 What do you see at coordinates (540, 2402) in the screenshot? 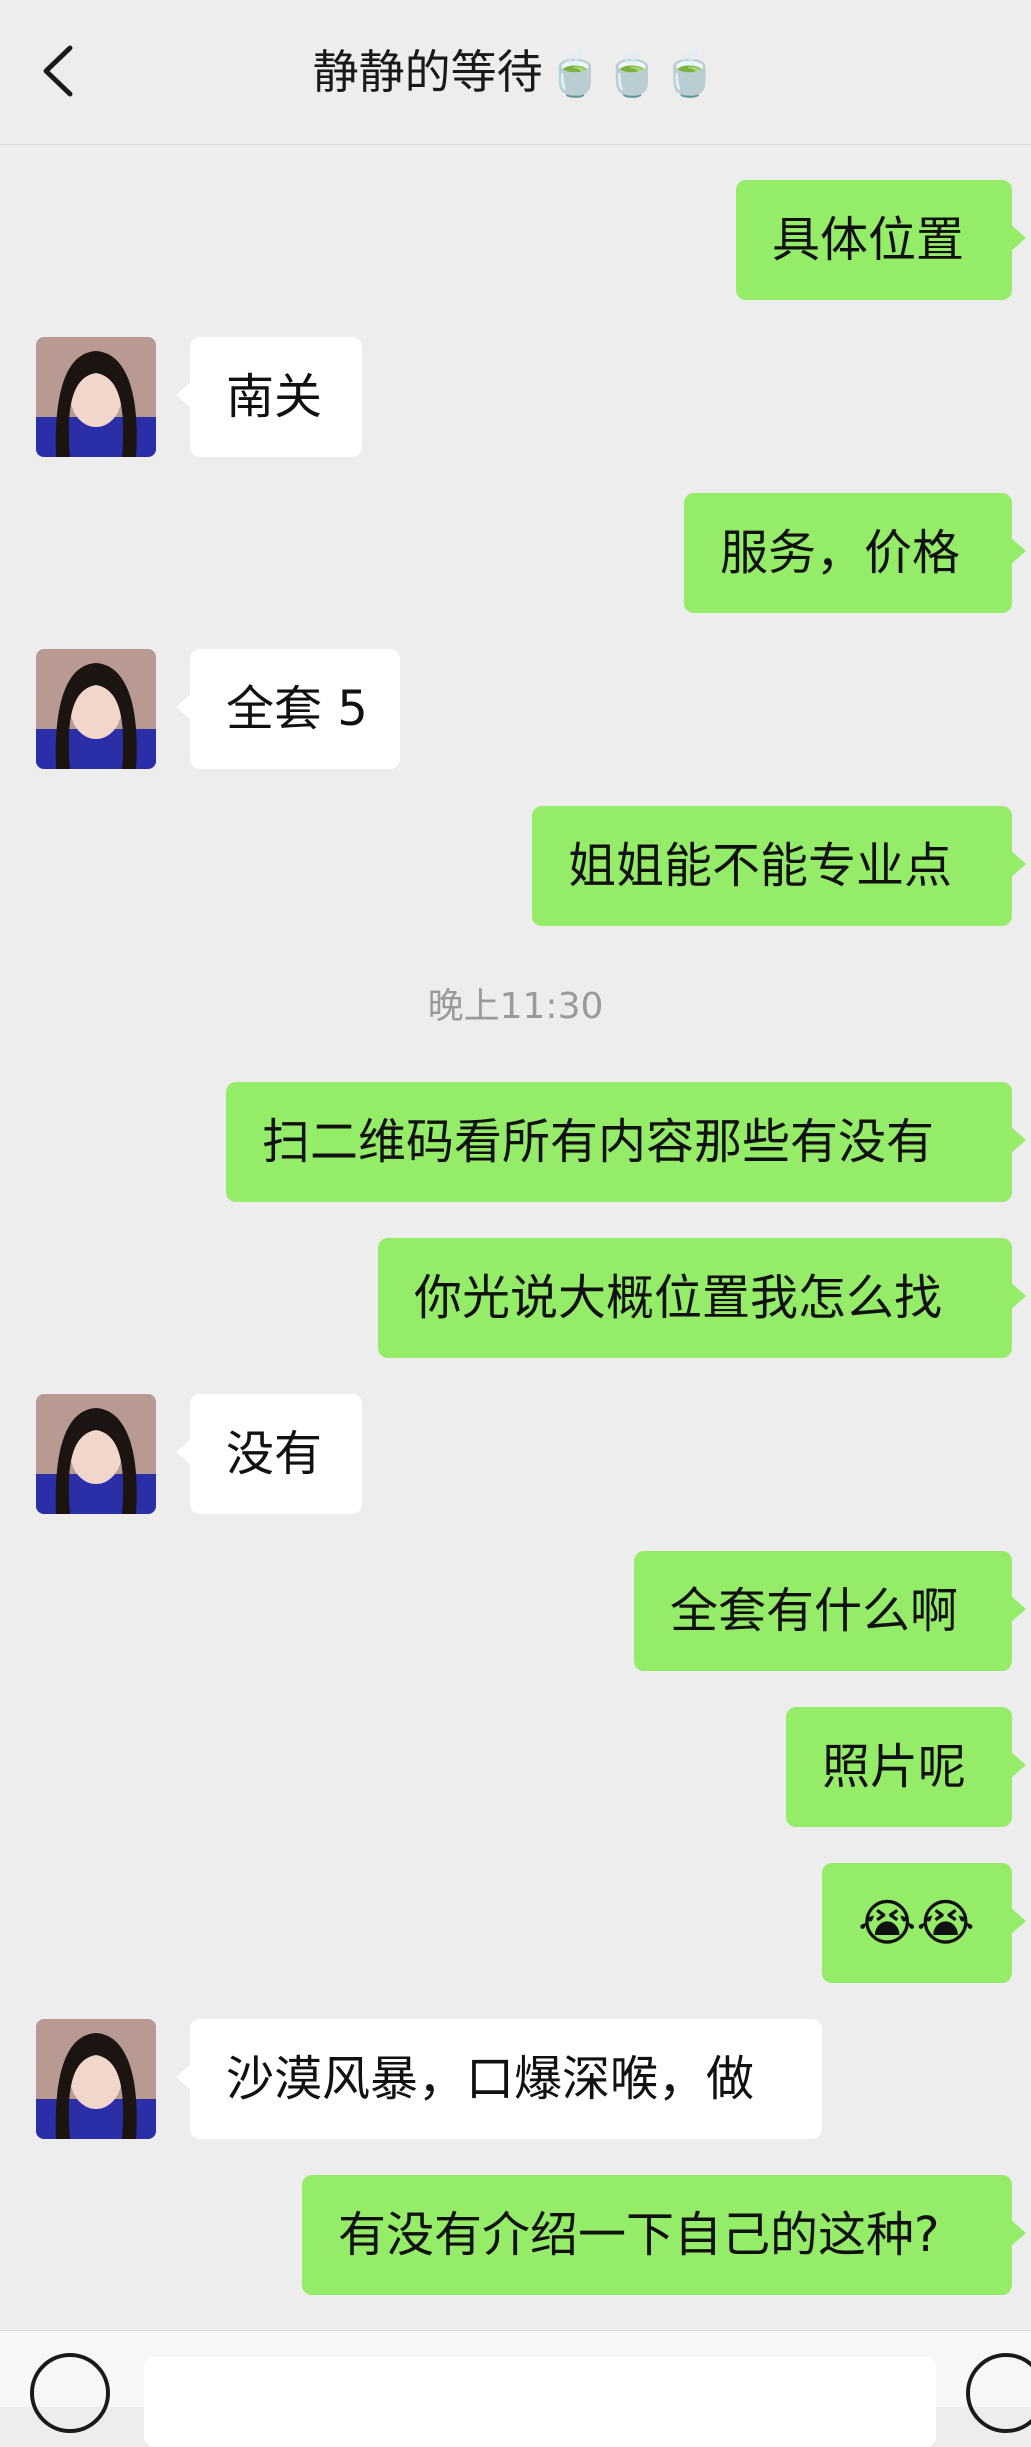
I see `message-input` at bounding box center [540, 2402].